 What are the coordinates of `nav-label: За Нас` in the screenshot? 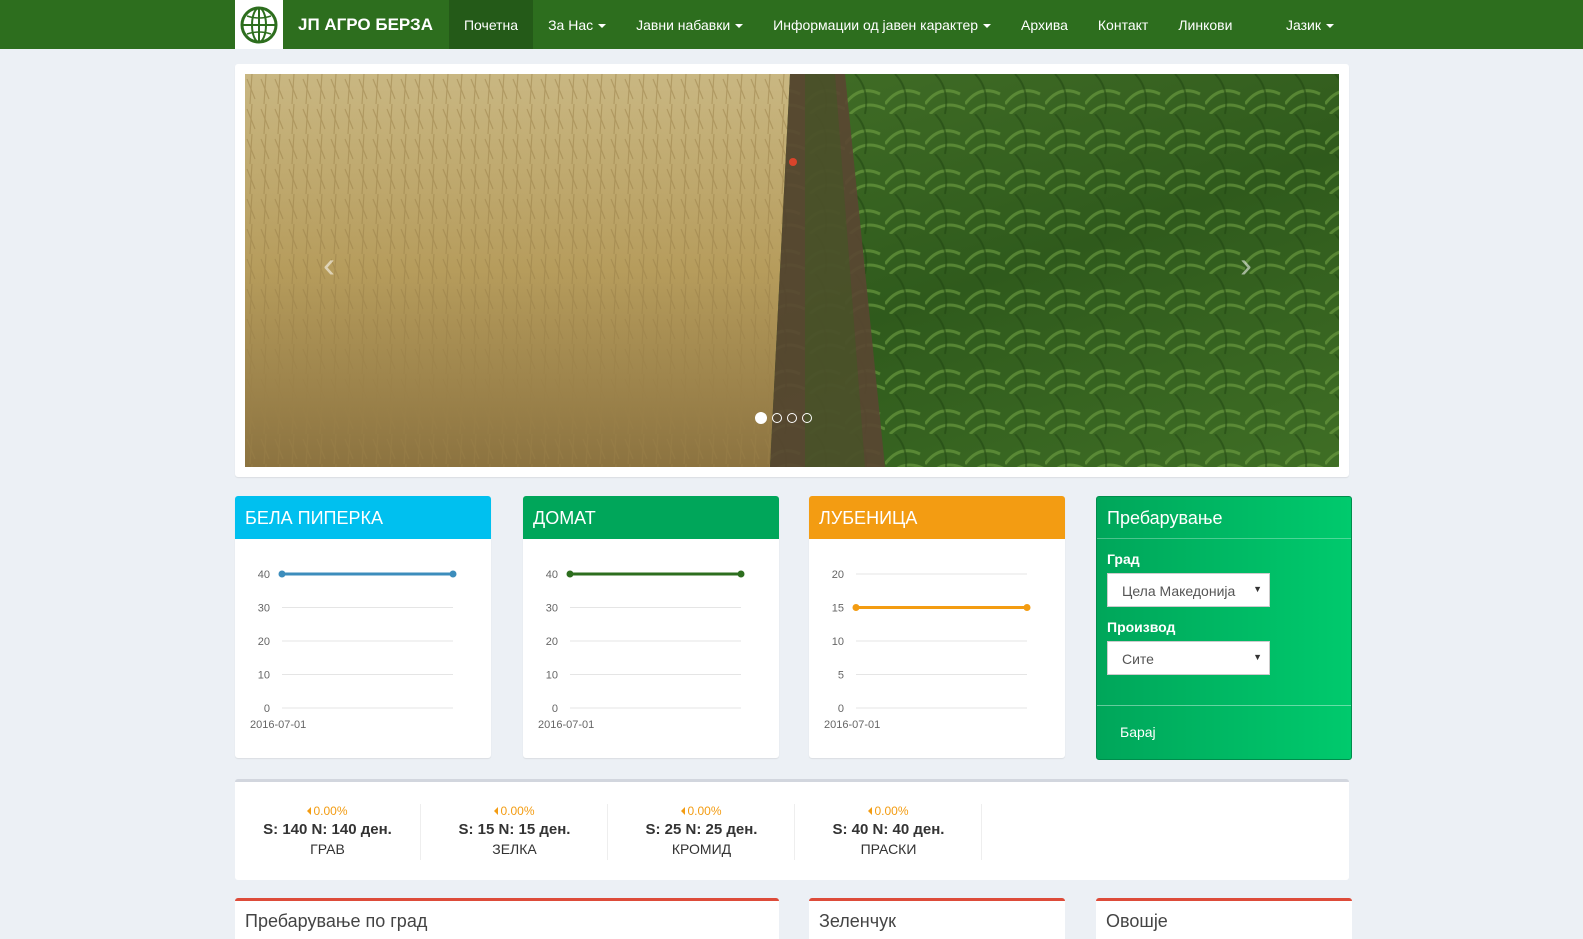 It's located at (571, 24).